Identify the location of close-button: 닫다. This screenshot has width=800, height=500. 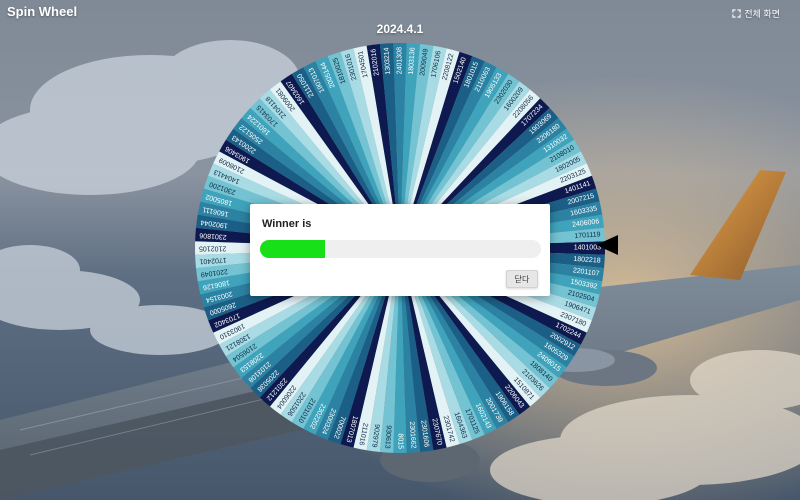
(522, 279).